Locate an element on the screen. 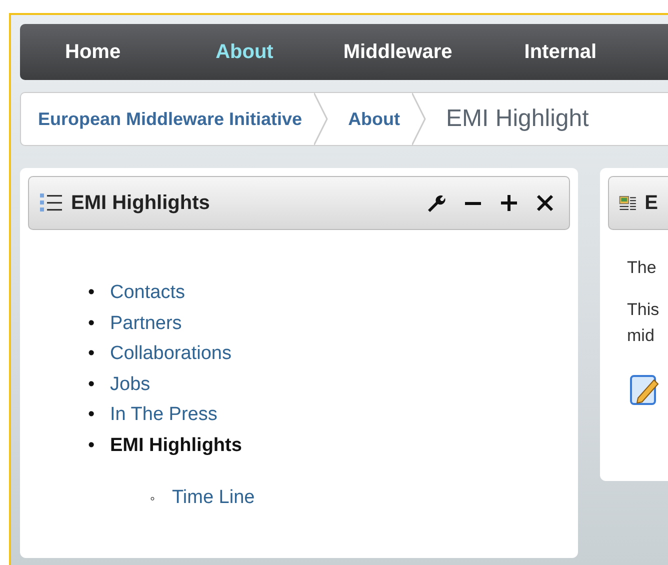  current-page-title: EMI Highlight is located at coordinates (517, 119).